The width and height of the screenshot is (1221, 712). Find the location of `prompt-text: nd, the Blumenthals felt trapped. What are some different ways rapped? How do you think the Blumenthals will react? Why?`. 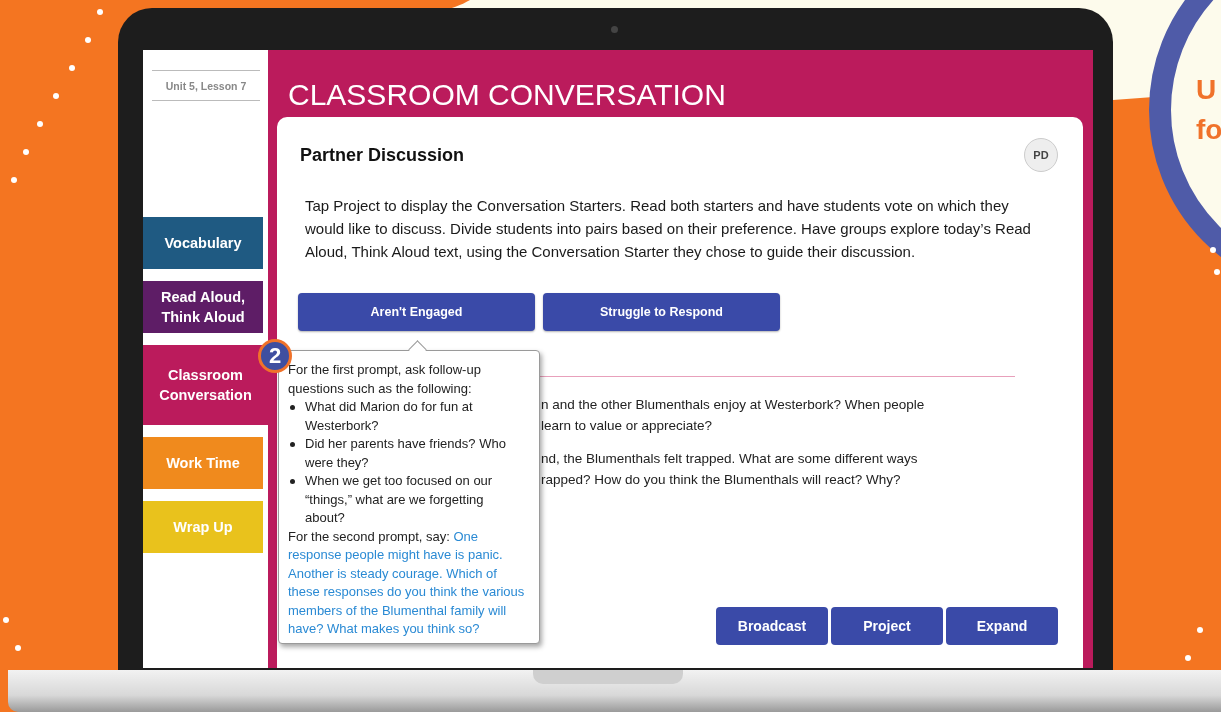

prompt-text: nd, the Blumenthals felt trapped. What are some different ways rapped? How do you think the Blumenthals will react? Why? is located at coordinates (730, 469).